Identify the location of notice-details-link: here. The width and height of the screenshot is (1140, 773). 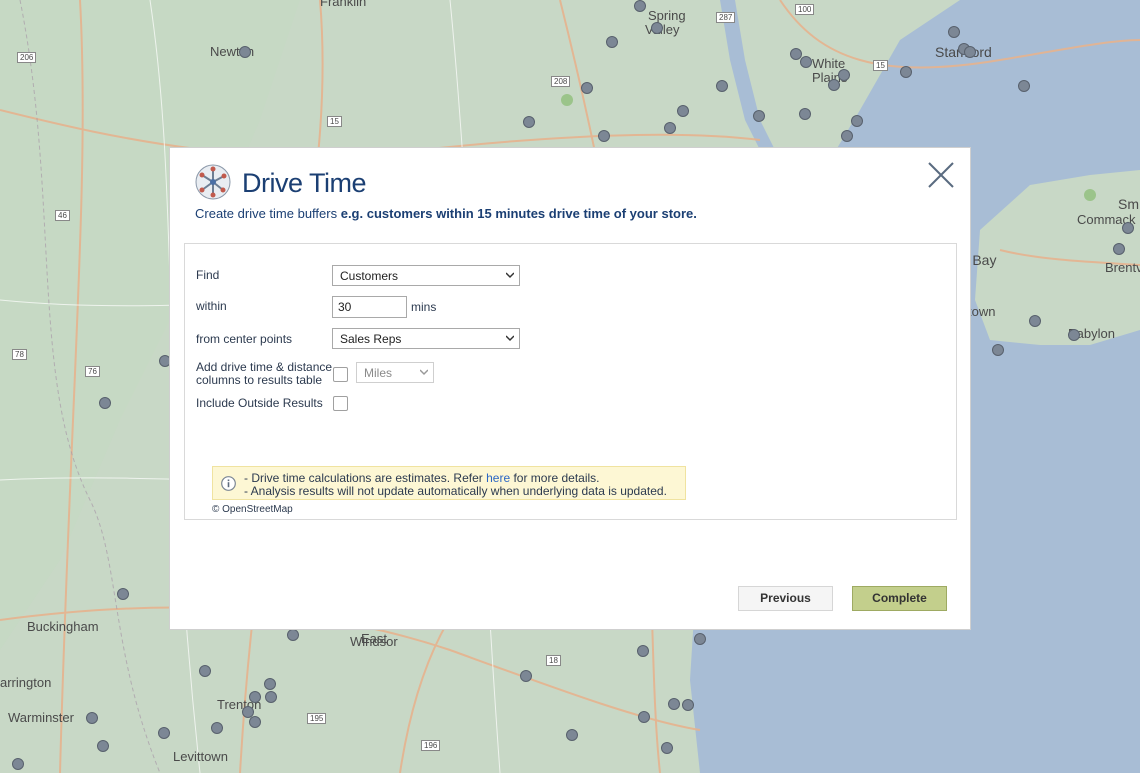
(498, 478).